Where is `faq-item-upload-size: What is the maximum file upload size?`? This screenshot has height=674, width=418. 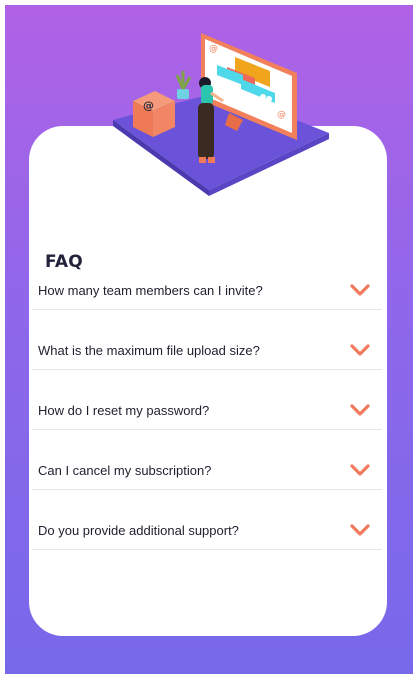 faq-item-upload-size: What is the maximum file upload size? is located at coordinates (207, 362).